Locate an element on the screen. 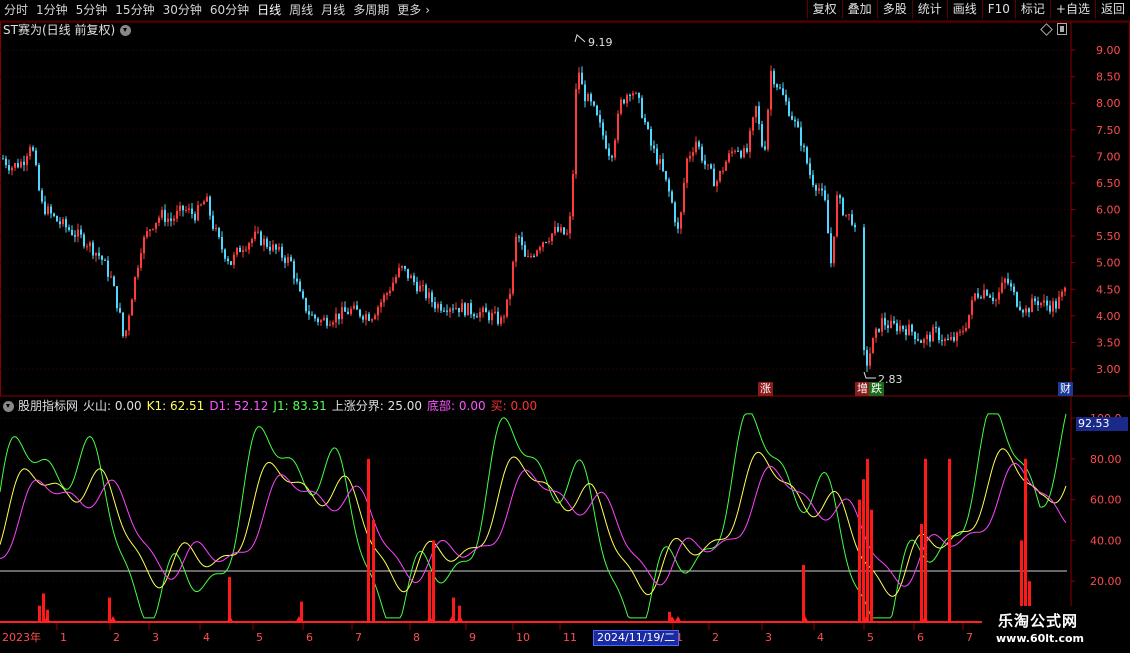 The height and width of the screenshot is (653, 1130). period-tab-10: 更多 is located at coordinates (409, 10).